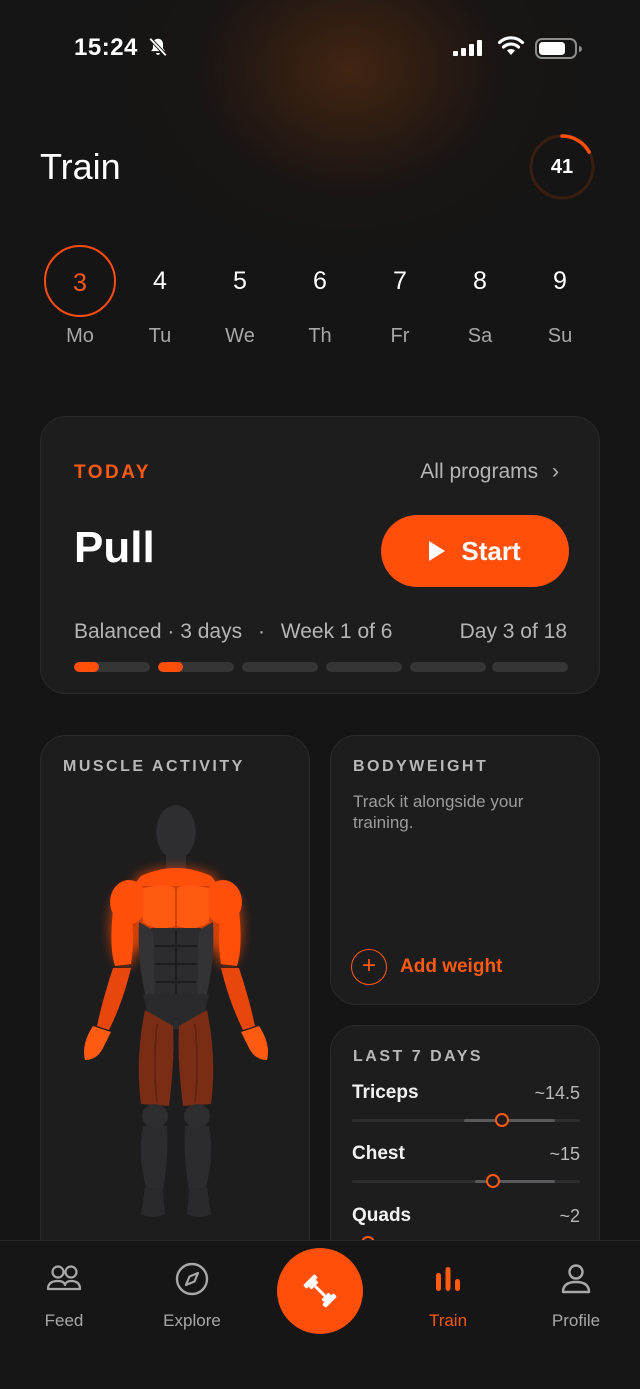 The image size is (640, 1389). Describe the element at coordinates (418, 1056) in the screenshot. I see `last-7-days-title: LAST 7 DAYS` at that location.